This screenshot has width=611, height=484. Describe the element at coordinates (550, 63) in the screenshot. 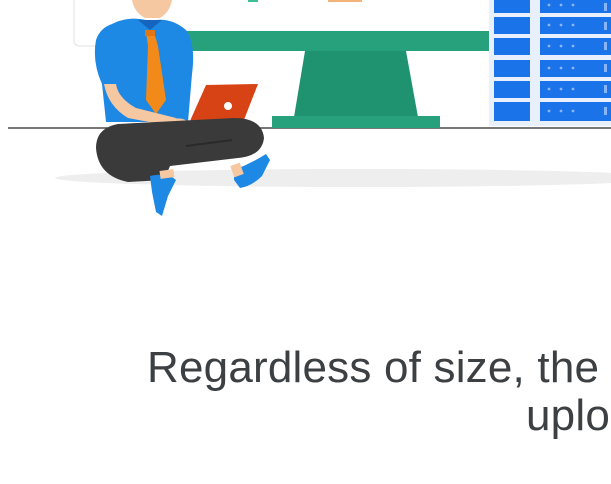

I see `server-rack-icon` at that location.